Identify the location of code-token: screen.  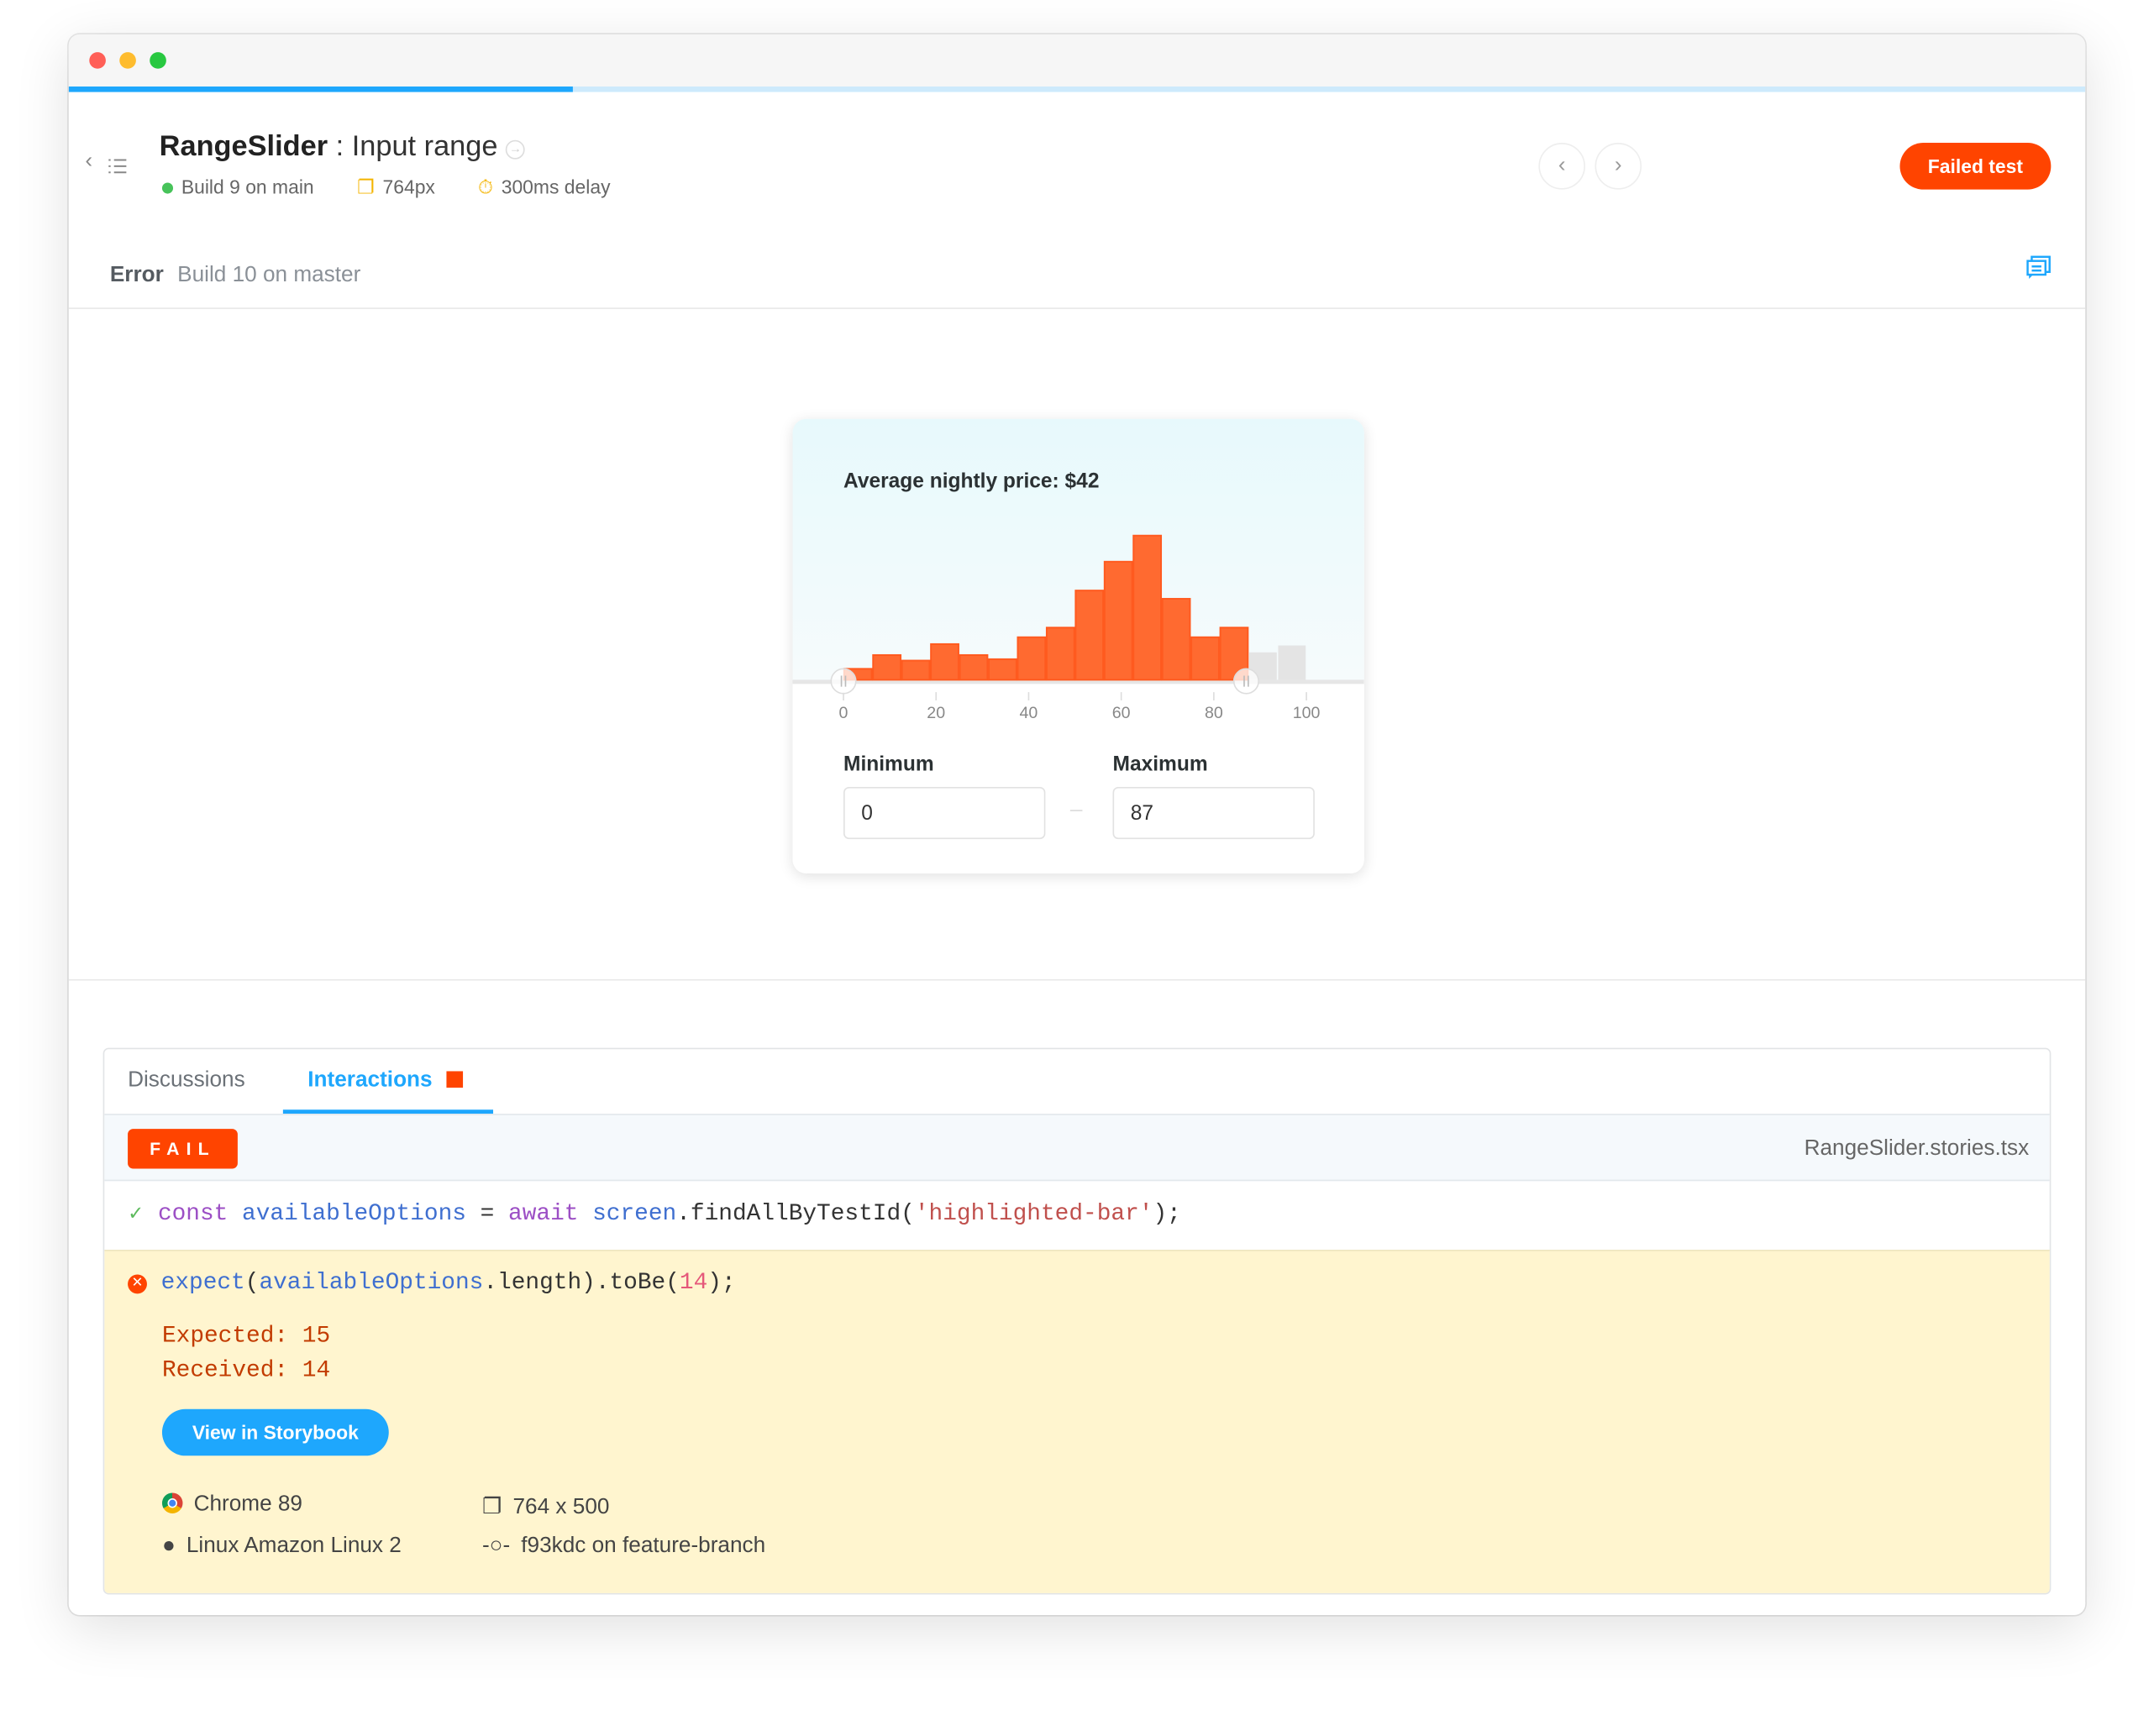
(634, 1214).